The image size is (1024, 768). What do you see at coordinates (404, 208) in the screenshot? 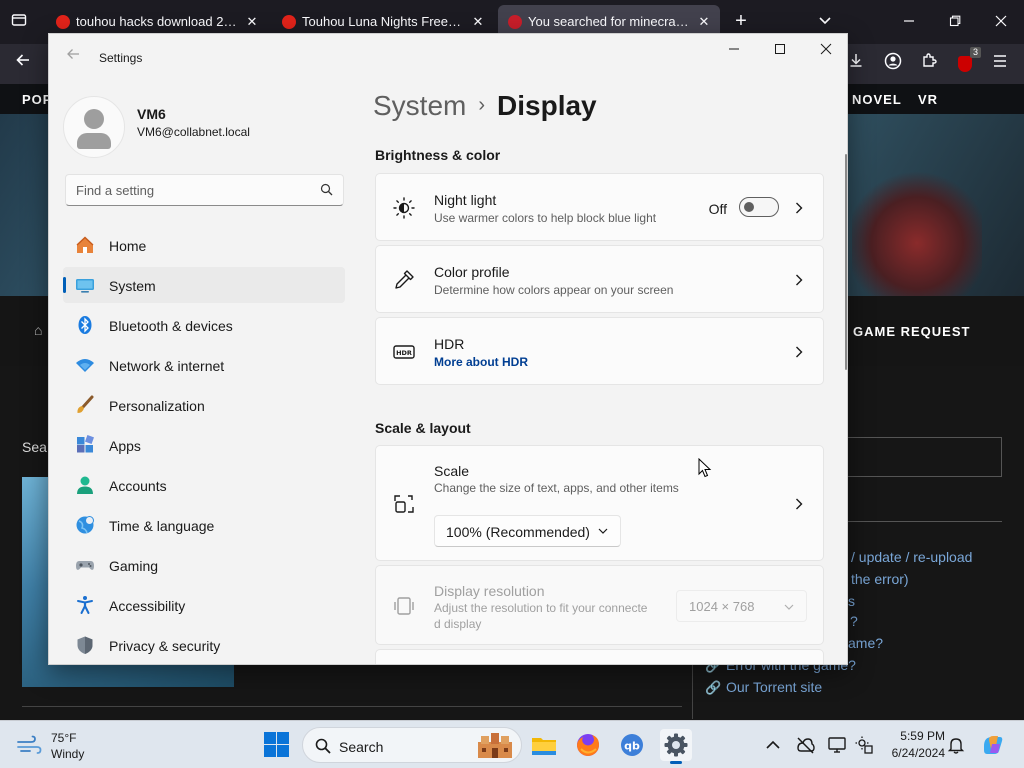
I see `night-light-sun-icon` at bounding box center [404, 208].